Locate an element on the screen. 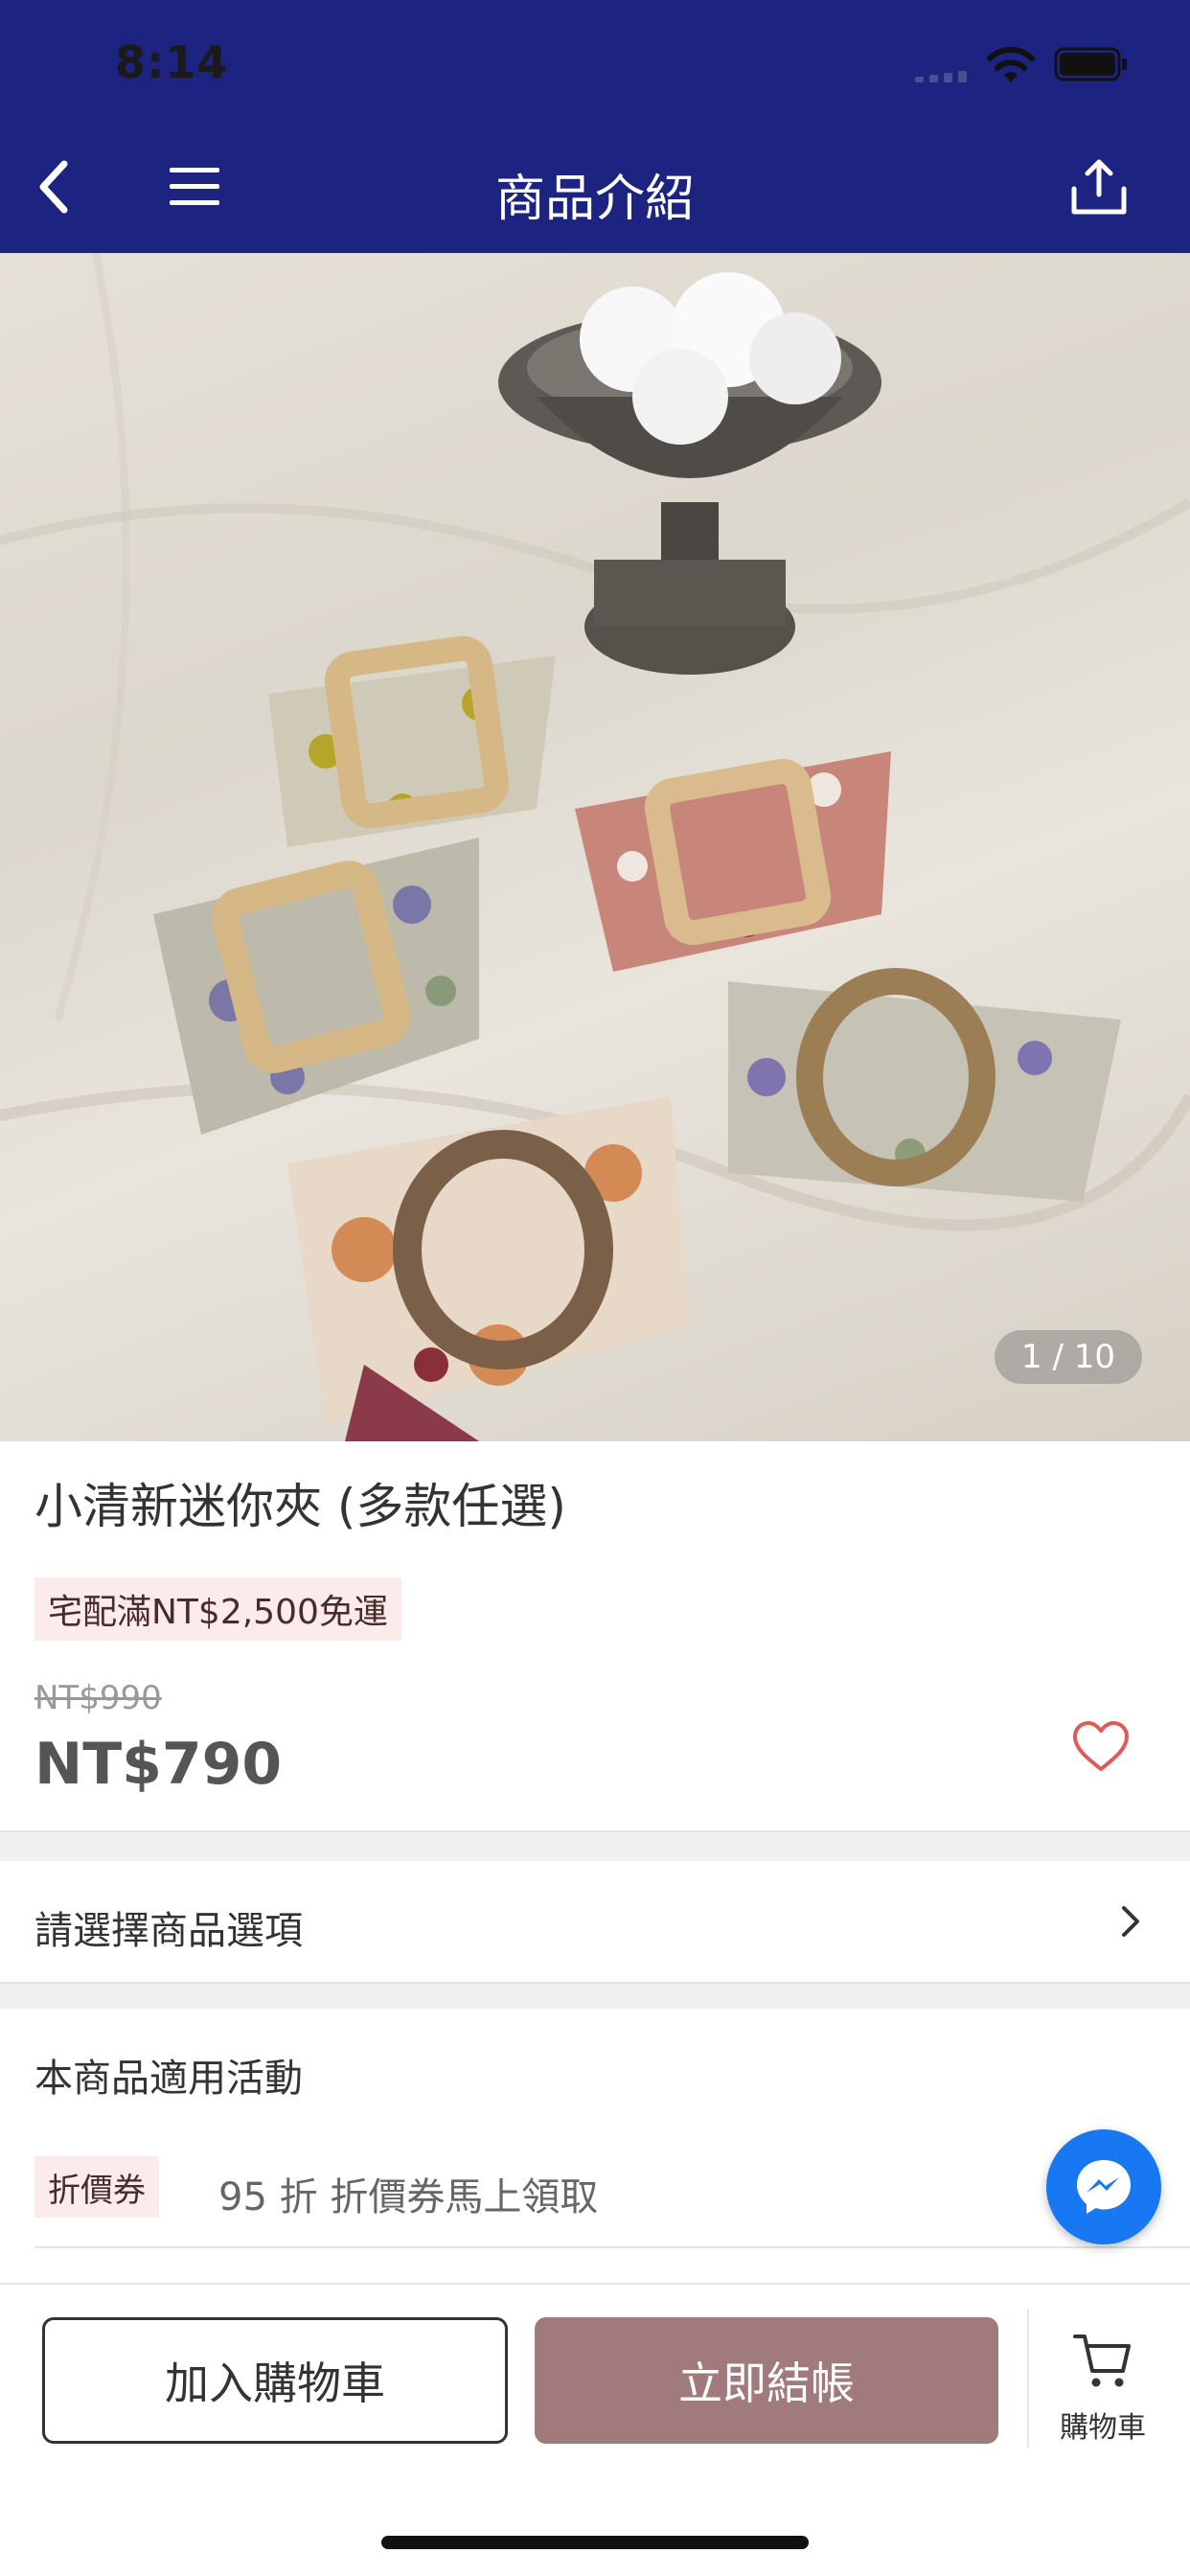 The height and width of the screenshot is (2576, 1190). home-indicator is located at coordinates (595, 2542).